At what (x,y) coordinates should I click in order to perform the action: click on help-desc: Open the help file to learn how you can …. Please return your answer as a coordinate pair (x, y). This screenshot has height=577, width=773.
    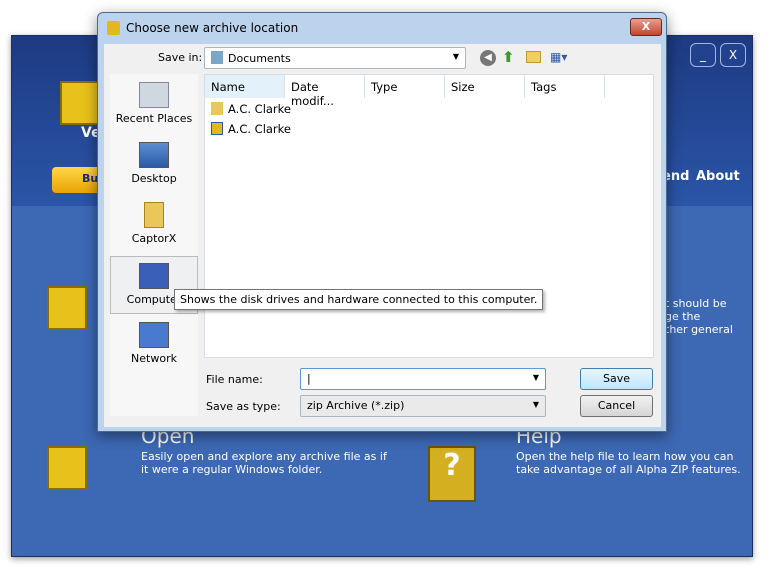
    Looking at the image, I should click on (628, 463).